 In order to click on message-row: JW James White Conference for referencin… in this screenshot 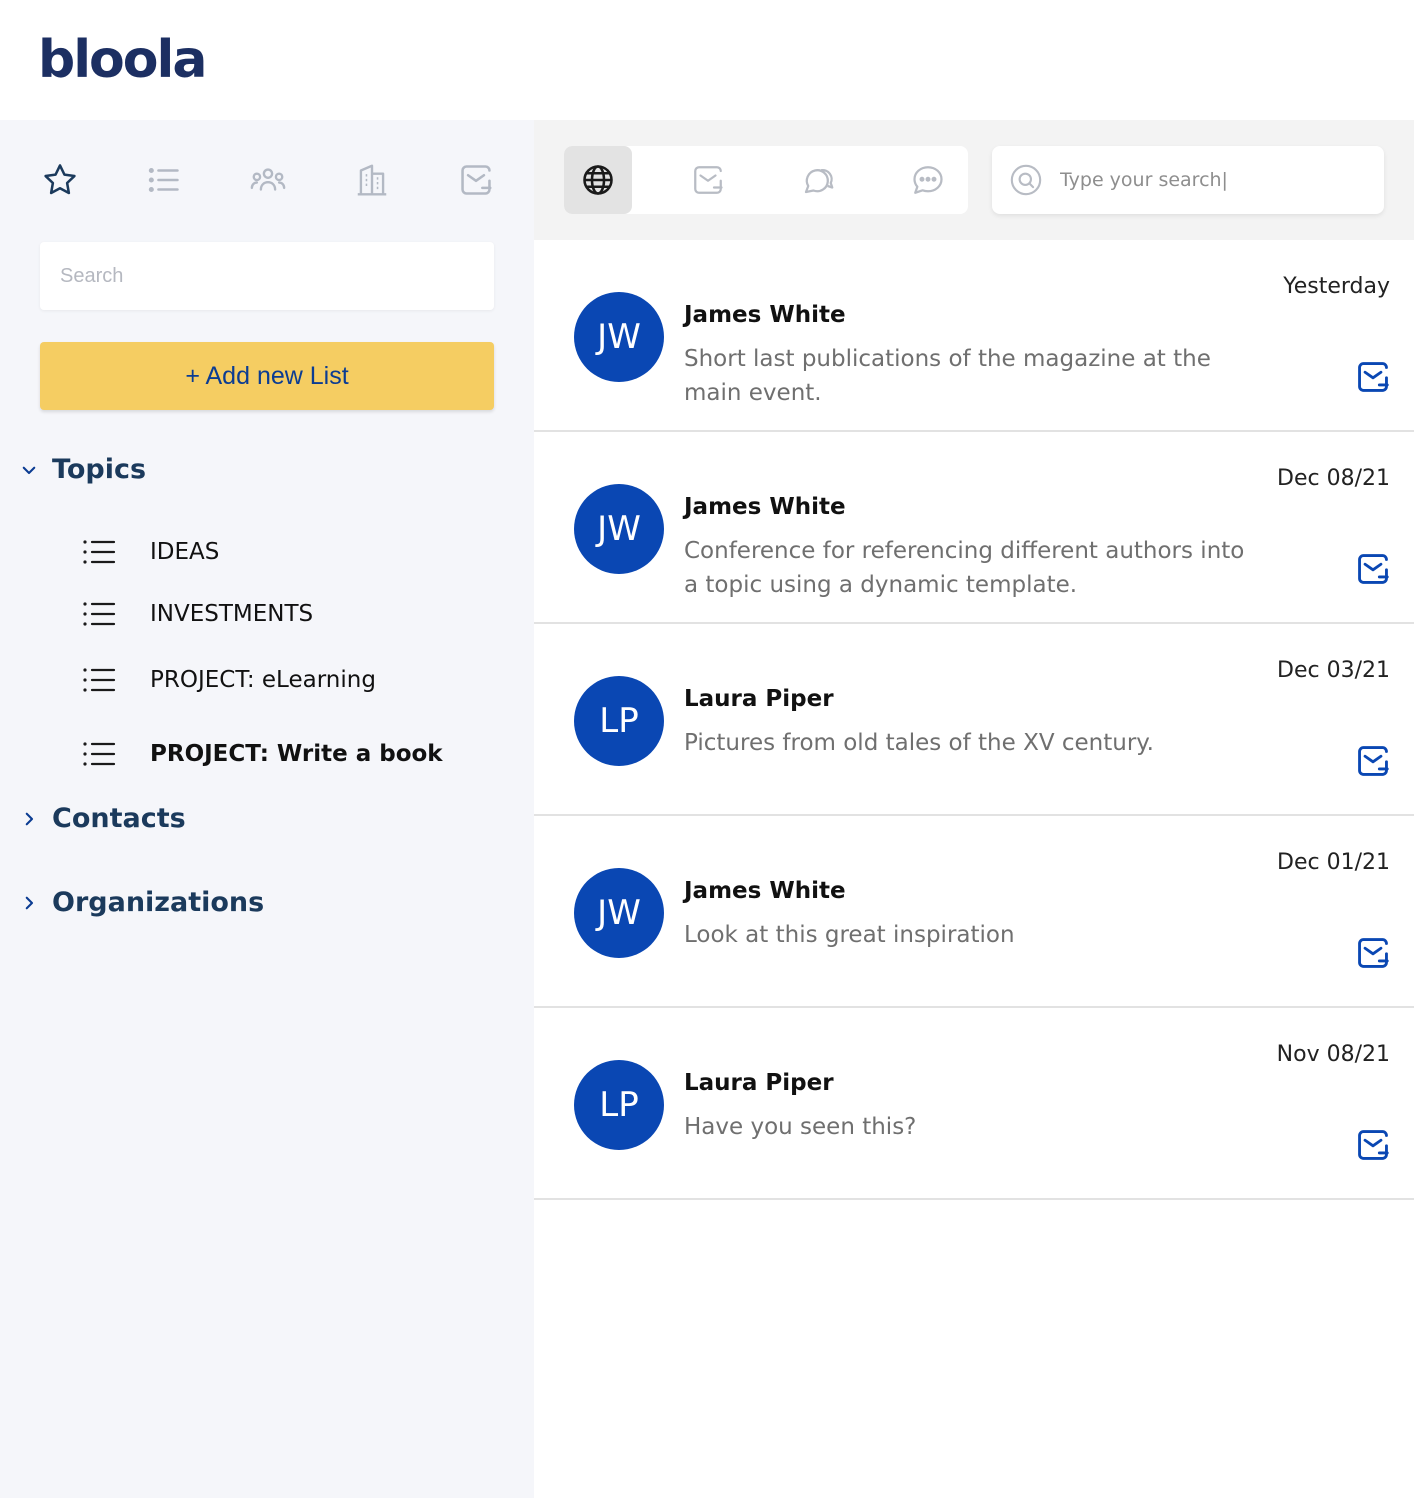, I will do `click(974, 528)`.